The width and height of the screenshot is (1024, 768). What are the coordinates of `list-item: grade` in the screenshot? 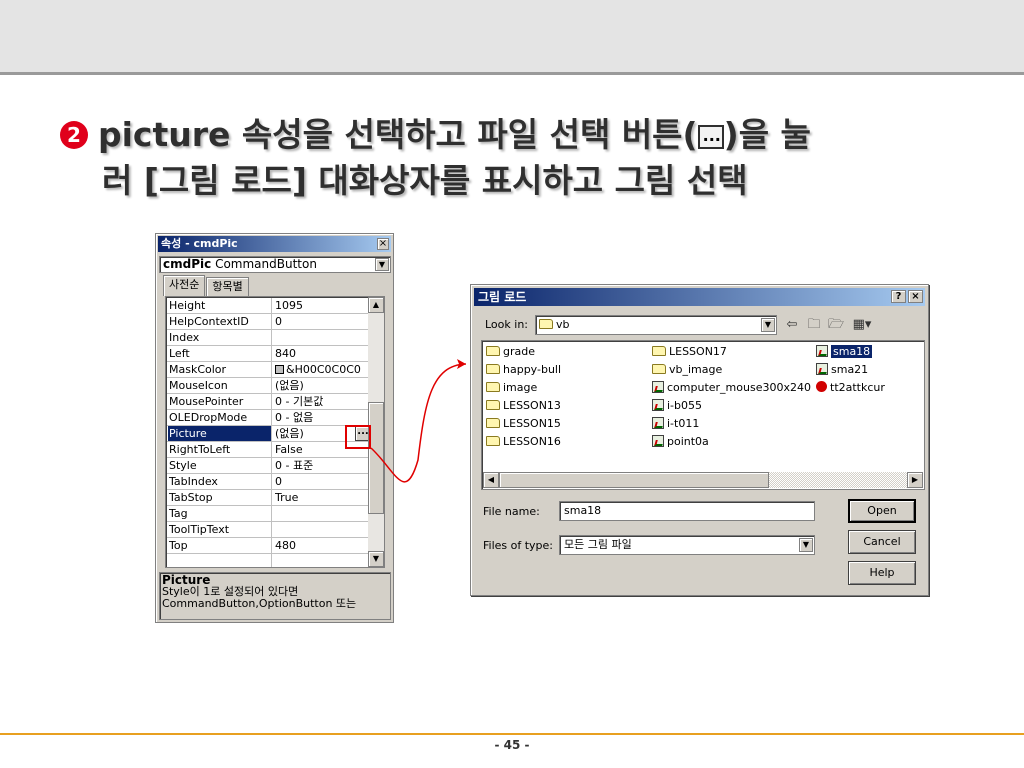 It's located at (510, 351).